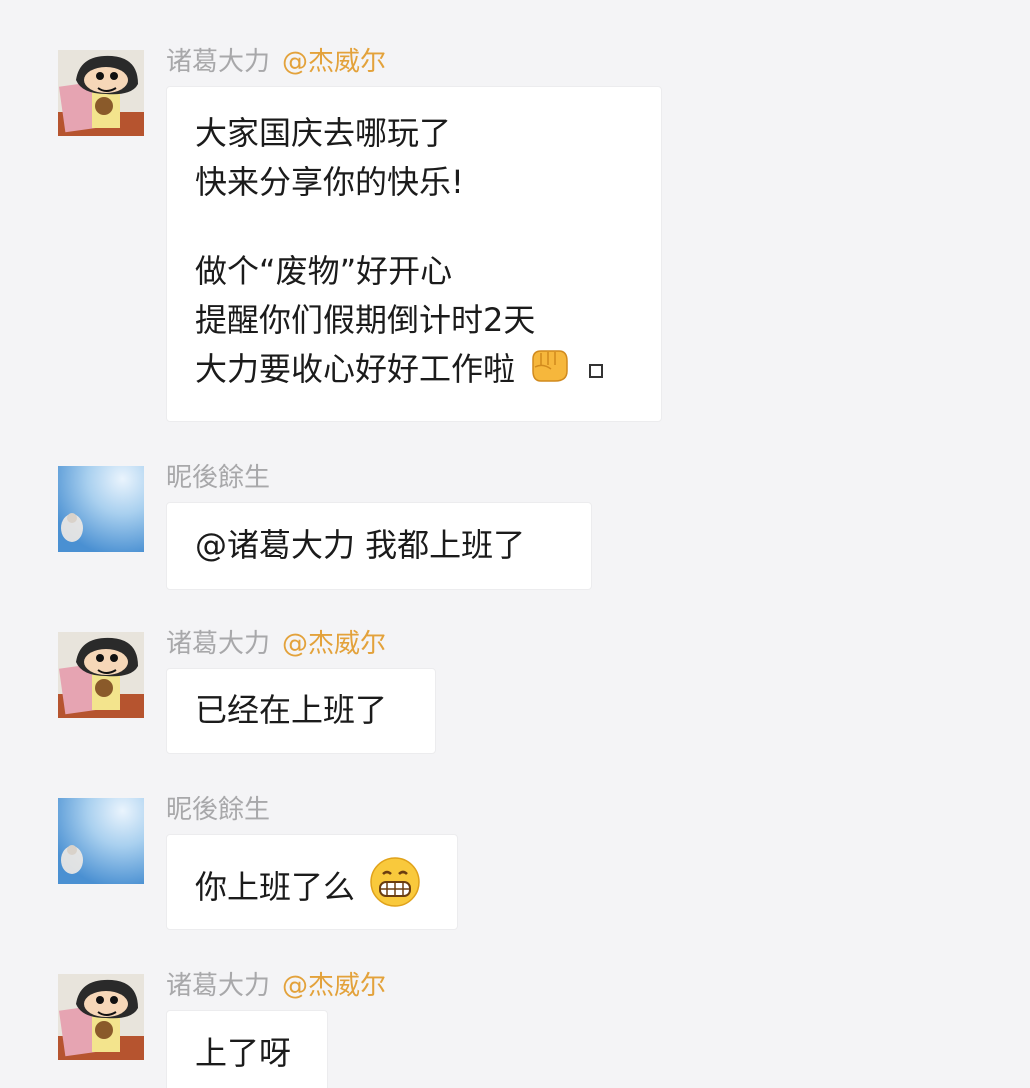 This screenshot has width=1030, height=1088. I want to click on message-line-with-emoji: 大力要收心好好工作啦, so click(414, 369).